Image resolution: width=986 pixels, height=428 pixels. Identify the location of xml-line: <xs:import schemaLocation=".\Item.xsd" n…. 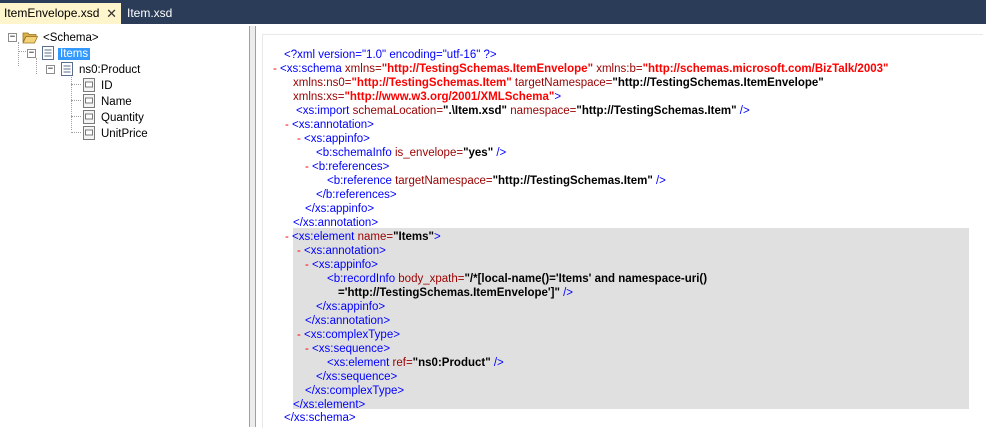
(523, 111).